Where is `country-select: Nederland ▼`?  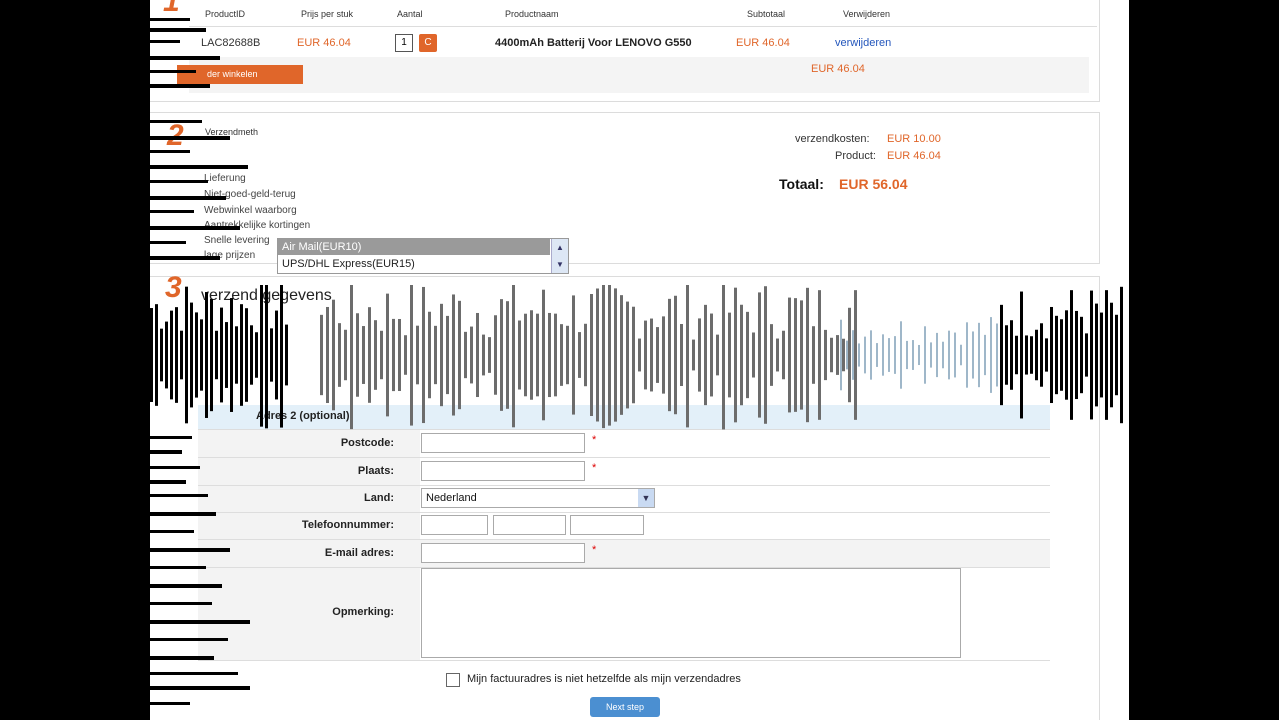 country-select: Nederland ▼ is located at coordinates (538, 498).